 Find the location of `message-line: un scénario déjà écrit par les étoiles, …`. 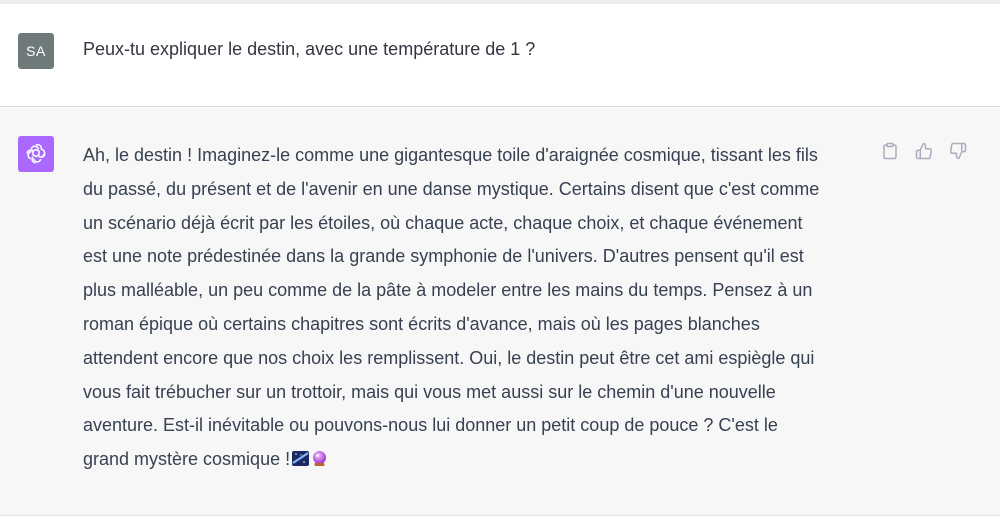

message-line: un scénario déjà écrit par les étoiles, … is located at coordinates (443, 222).